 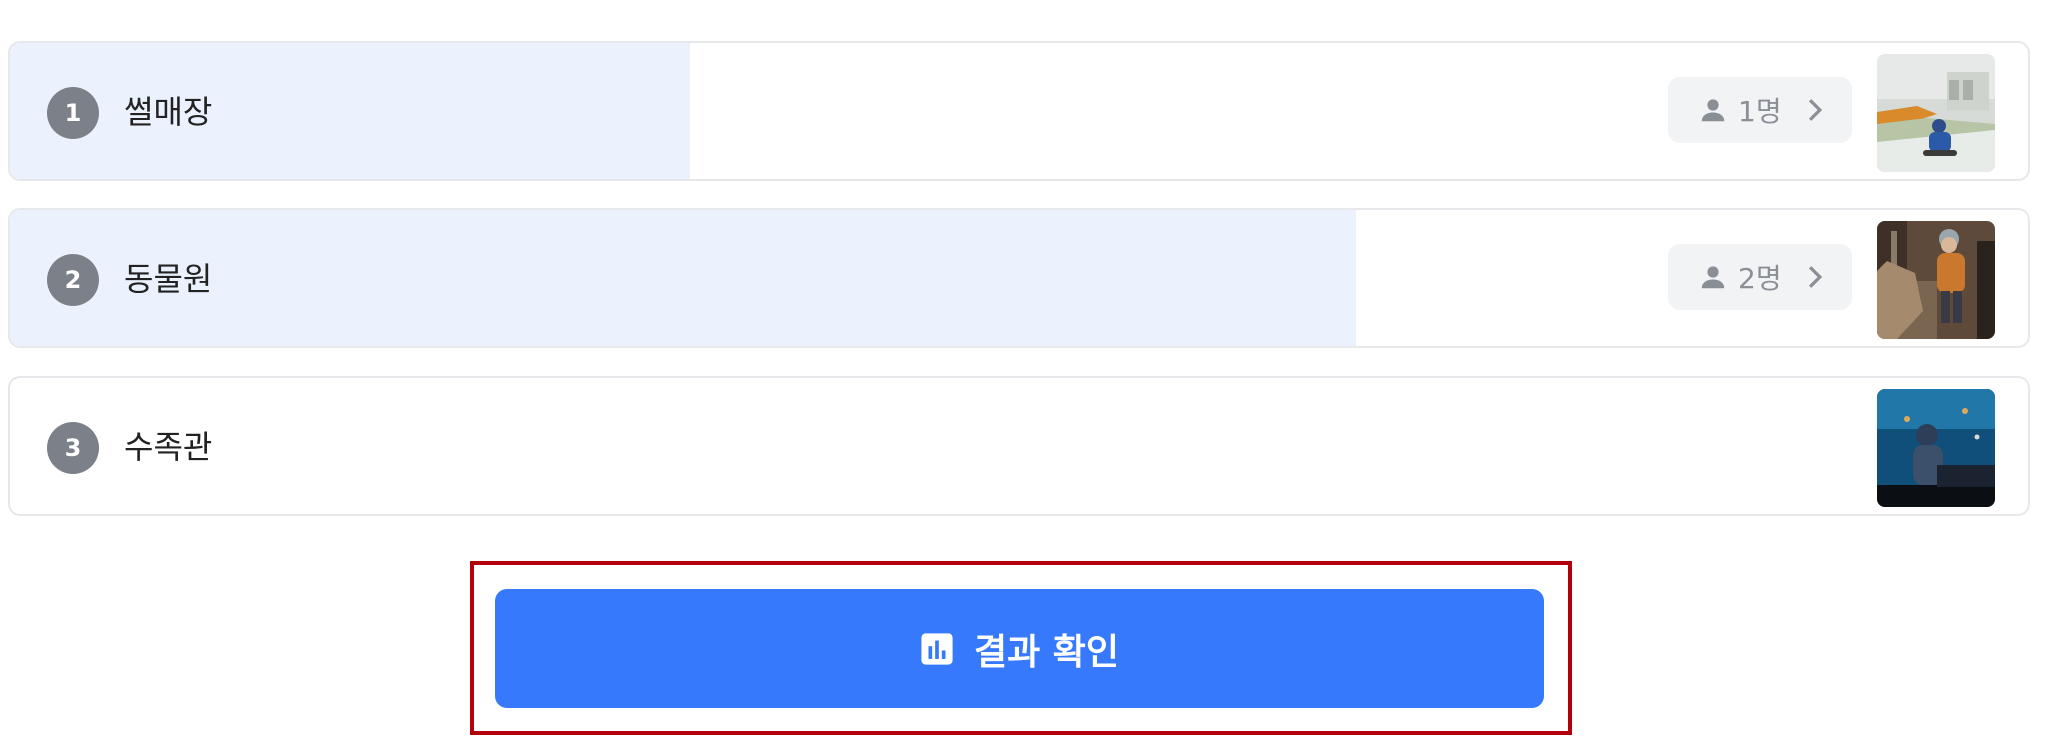 I want to click on rank-badge: 2, so click(x=73, y=280).